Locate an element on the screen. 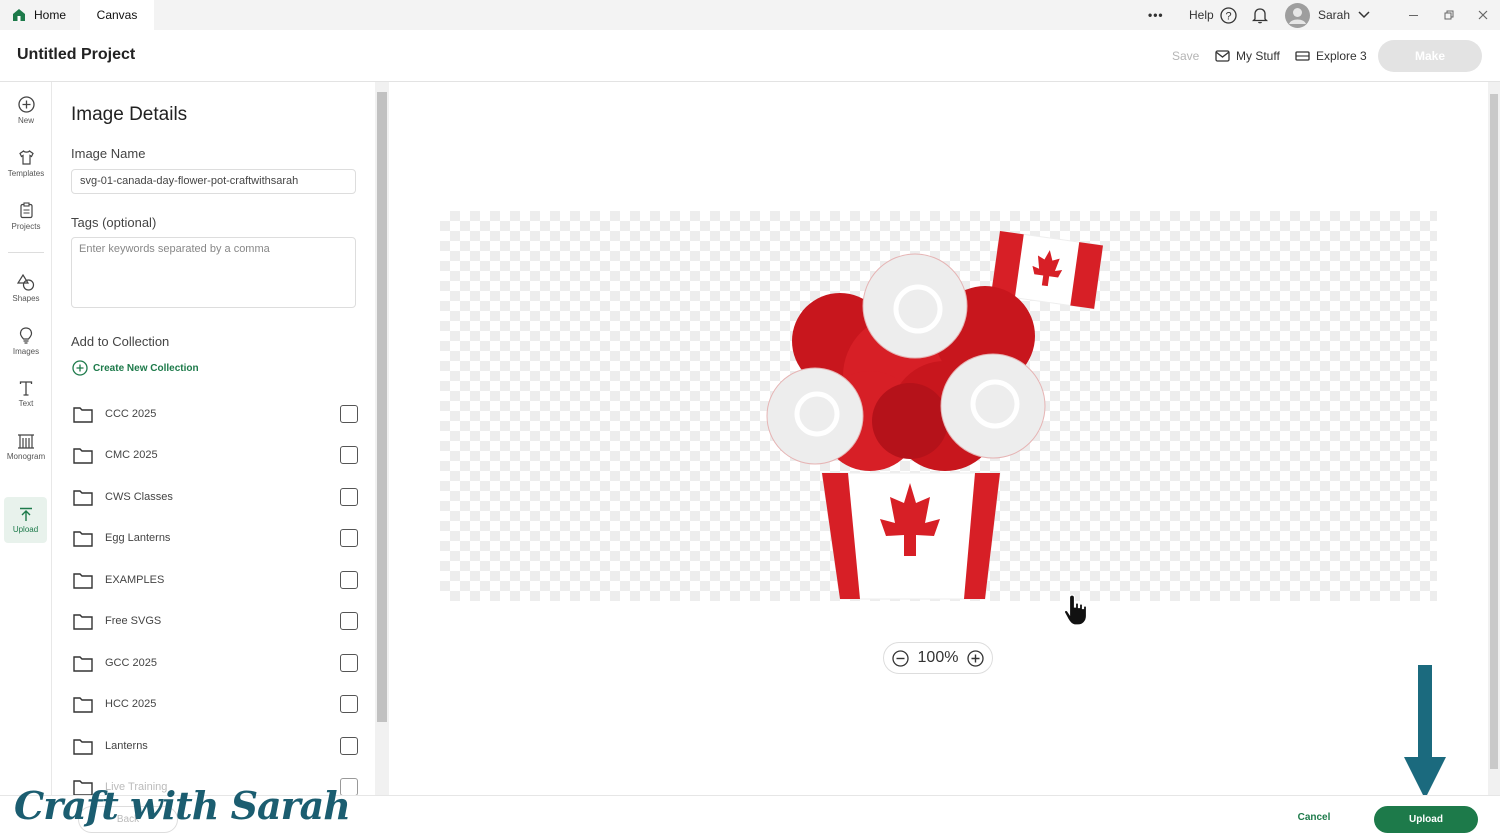  nav-shapes: Shapes is located at coordinates (26, 288).